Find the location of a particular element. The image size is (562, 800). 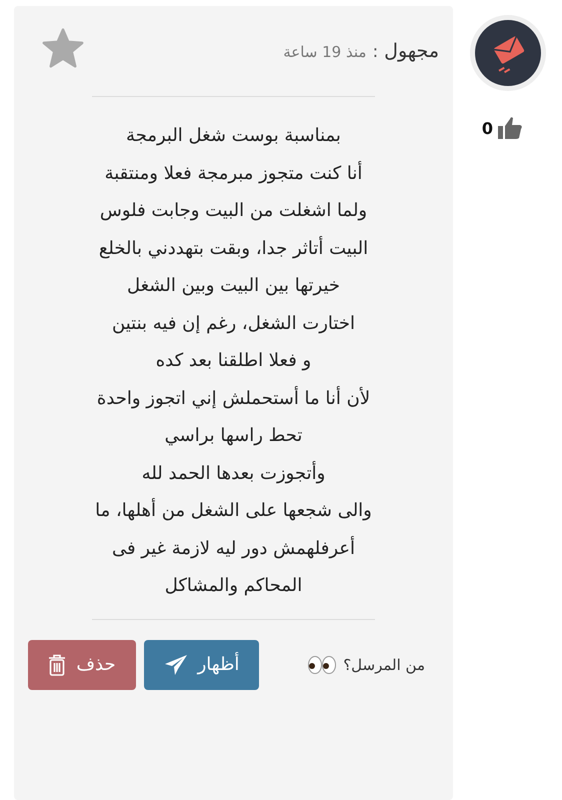

message-line: تحط راسها براسي is located at coordinates (234, 436).